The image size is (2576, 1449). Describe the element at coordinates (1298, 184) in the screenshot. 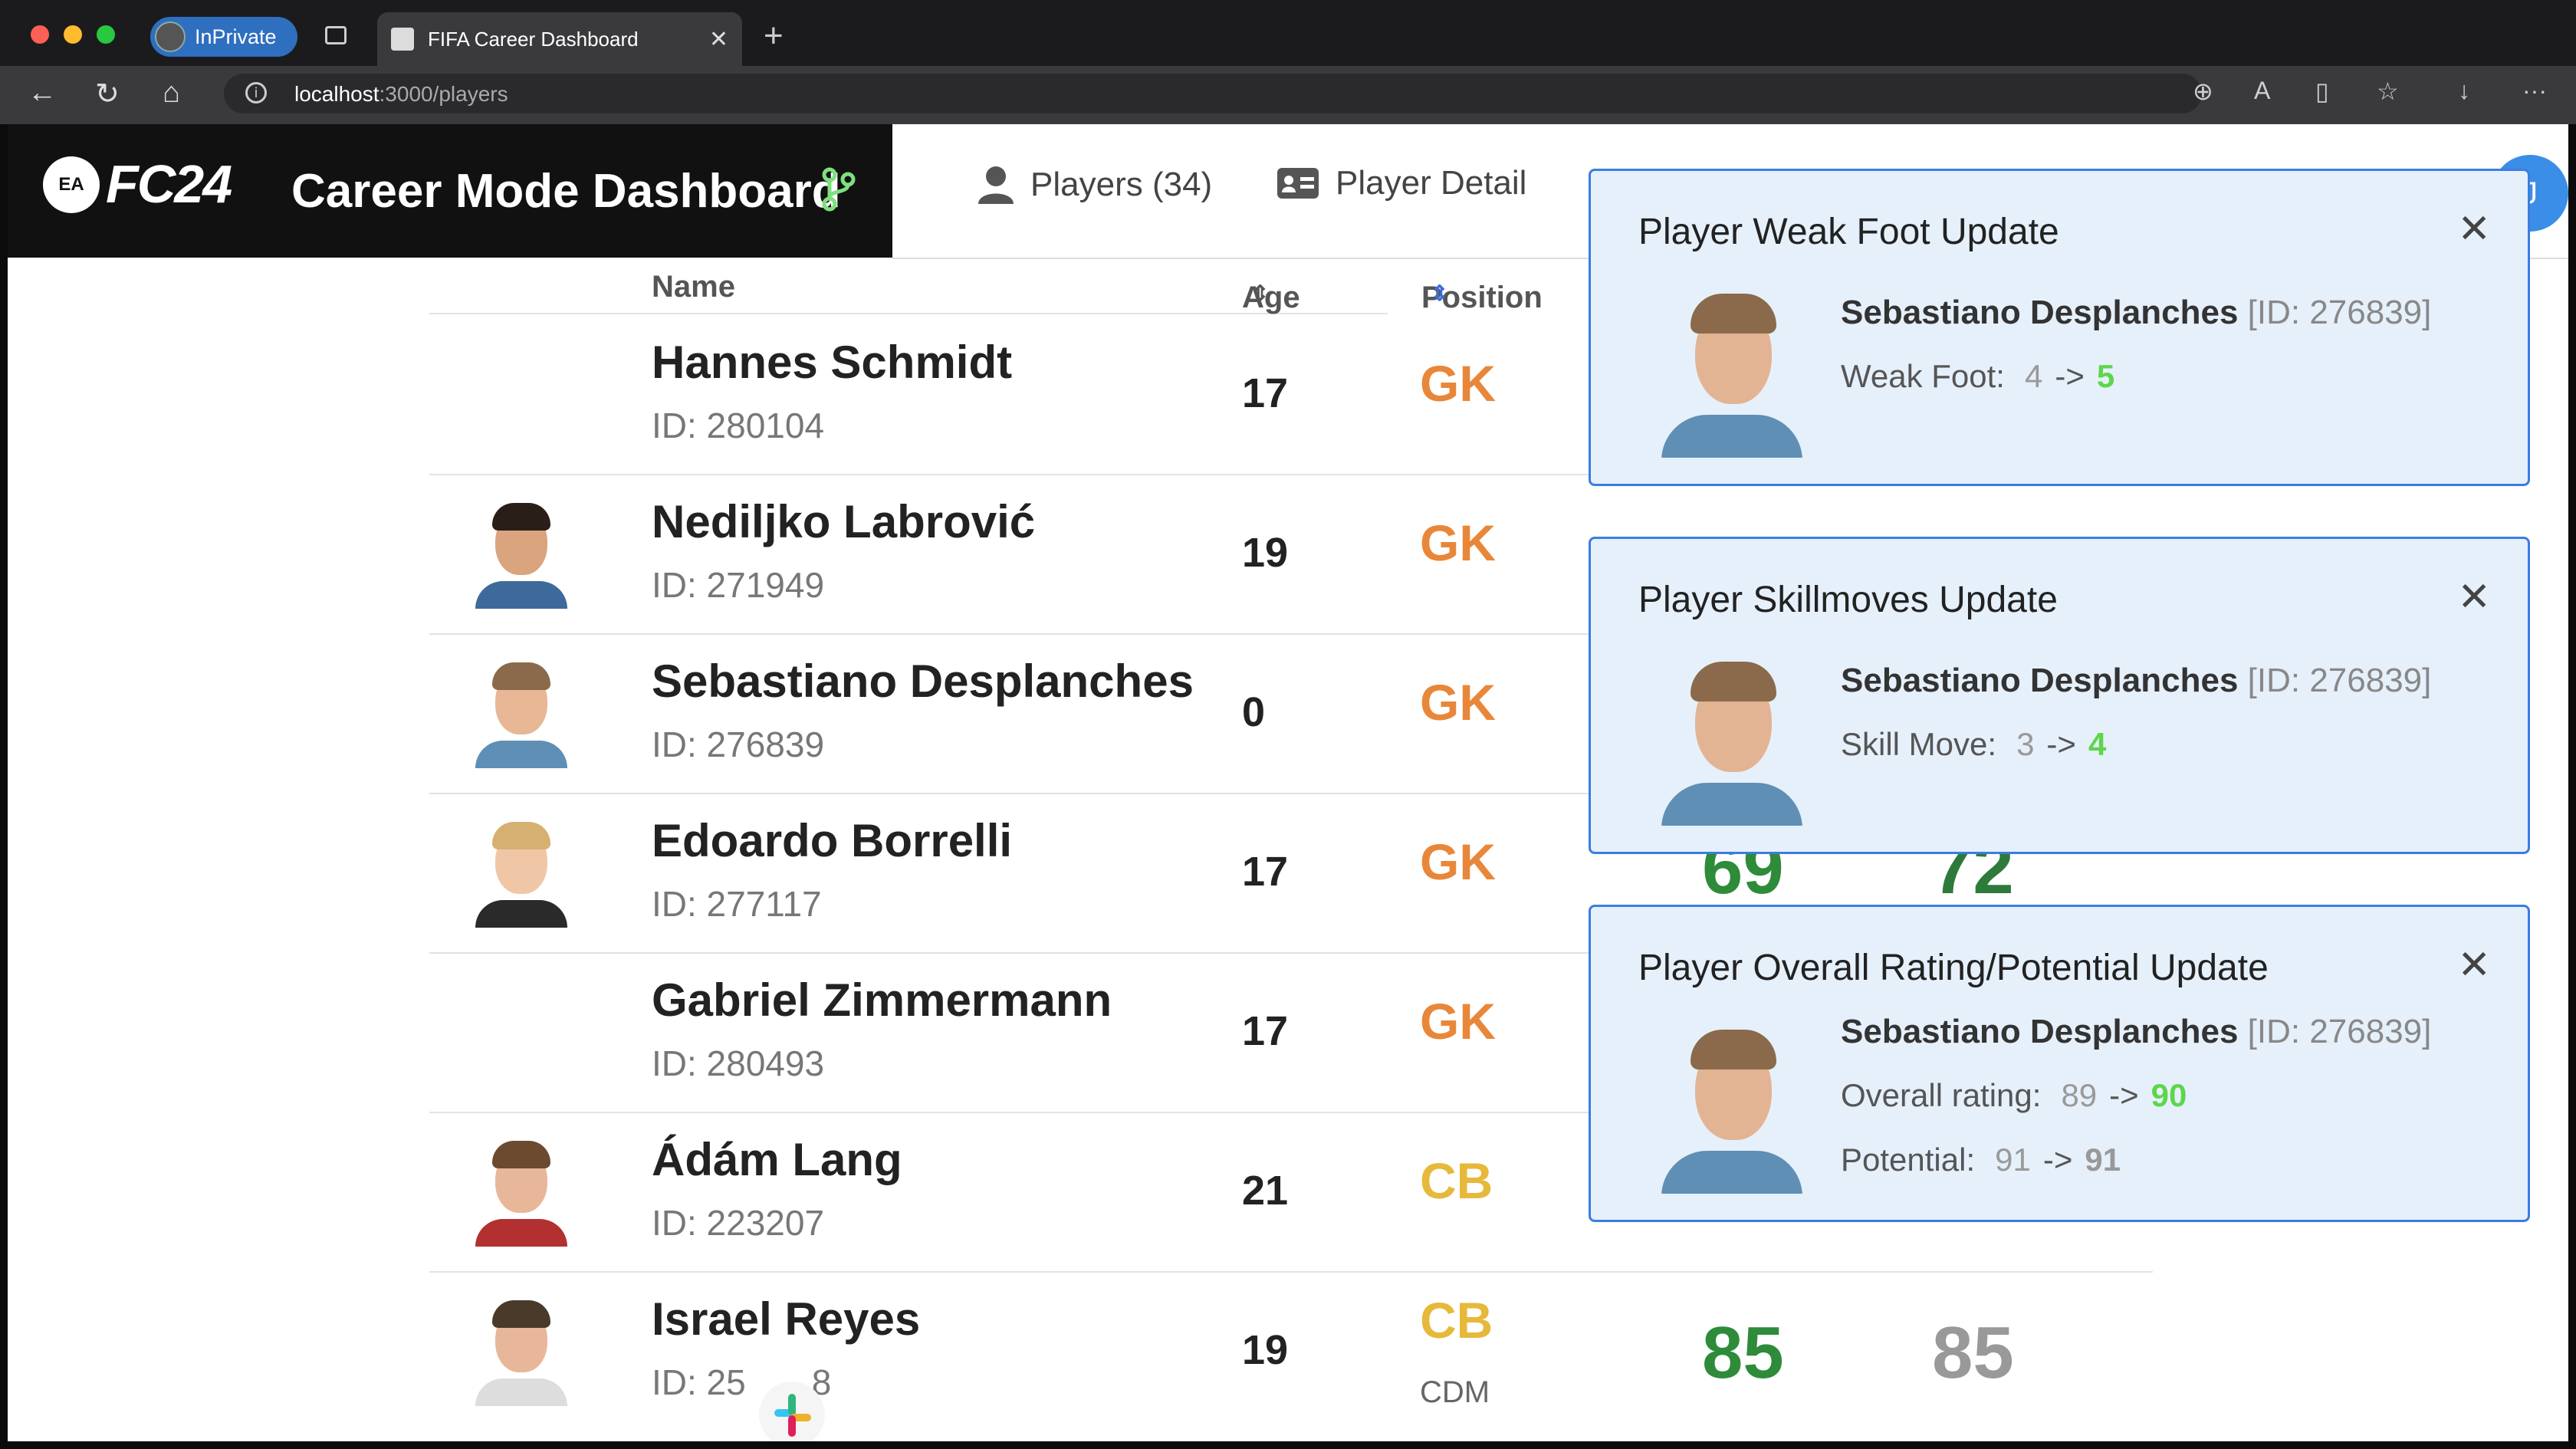

I see `id-card-icon` at that location.